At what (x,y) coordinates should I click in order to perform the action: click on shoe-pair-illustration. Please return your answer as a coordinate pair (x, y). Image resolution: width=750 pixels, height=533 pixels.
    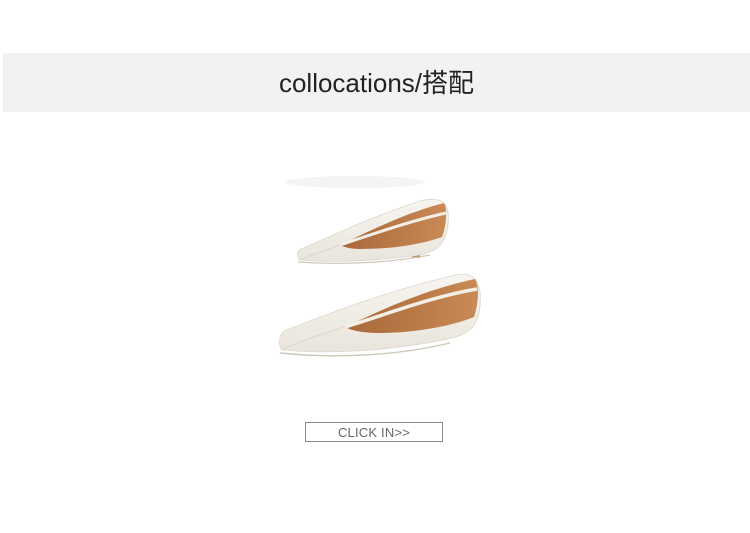
    Looking at the image, I should click on (380, 266).